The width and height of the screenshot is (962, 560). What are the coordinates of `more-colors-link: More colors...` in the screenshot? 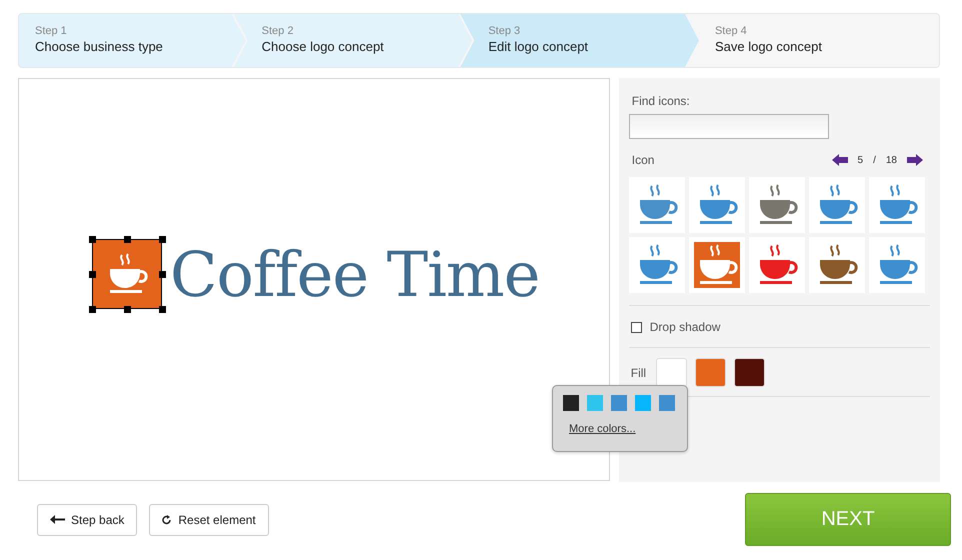 It's located at (602, 429).